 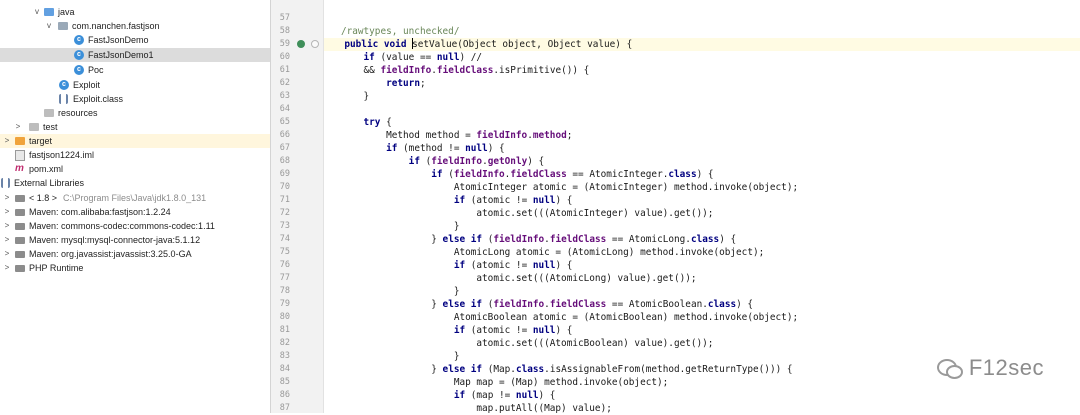 What do you see at coordinates (135, 70) in the screenshot?
I see `tree-node-poc: c Poc` at bounding box center [135, 70].